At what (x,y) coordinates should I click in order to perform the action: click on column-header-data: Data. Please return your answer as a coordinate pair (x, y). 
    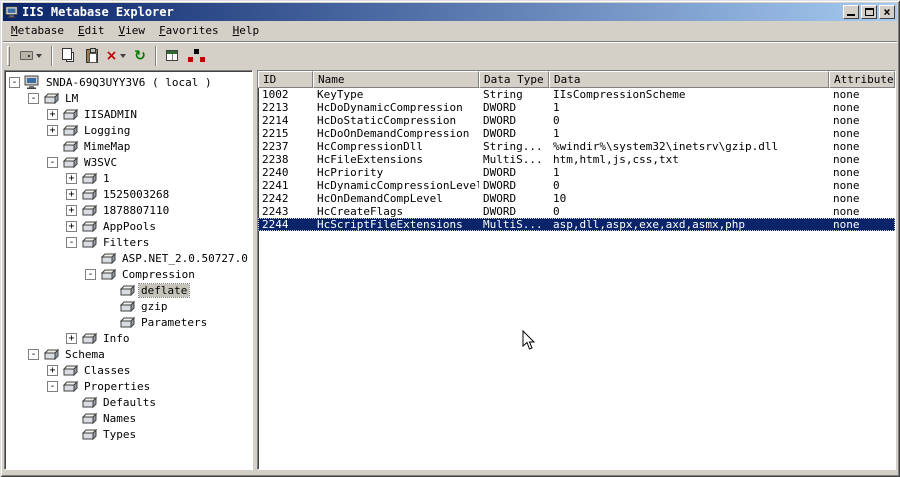
    Looking at the image, I should click on (689, 79).